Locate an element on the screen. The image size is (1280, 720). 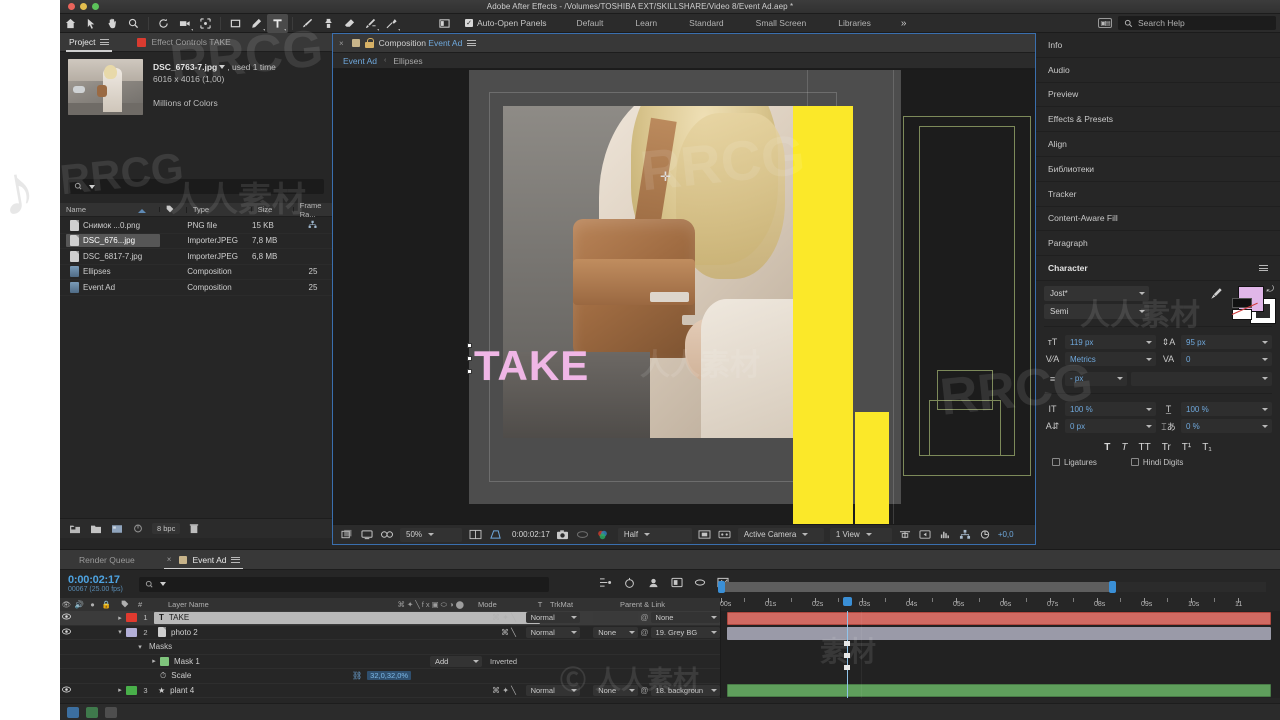
font-style-select: Semi is located at coordinates (1096, 311).